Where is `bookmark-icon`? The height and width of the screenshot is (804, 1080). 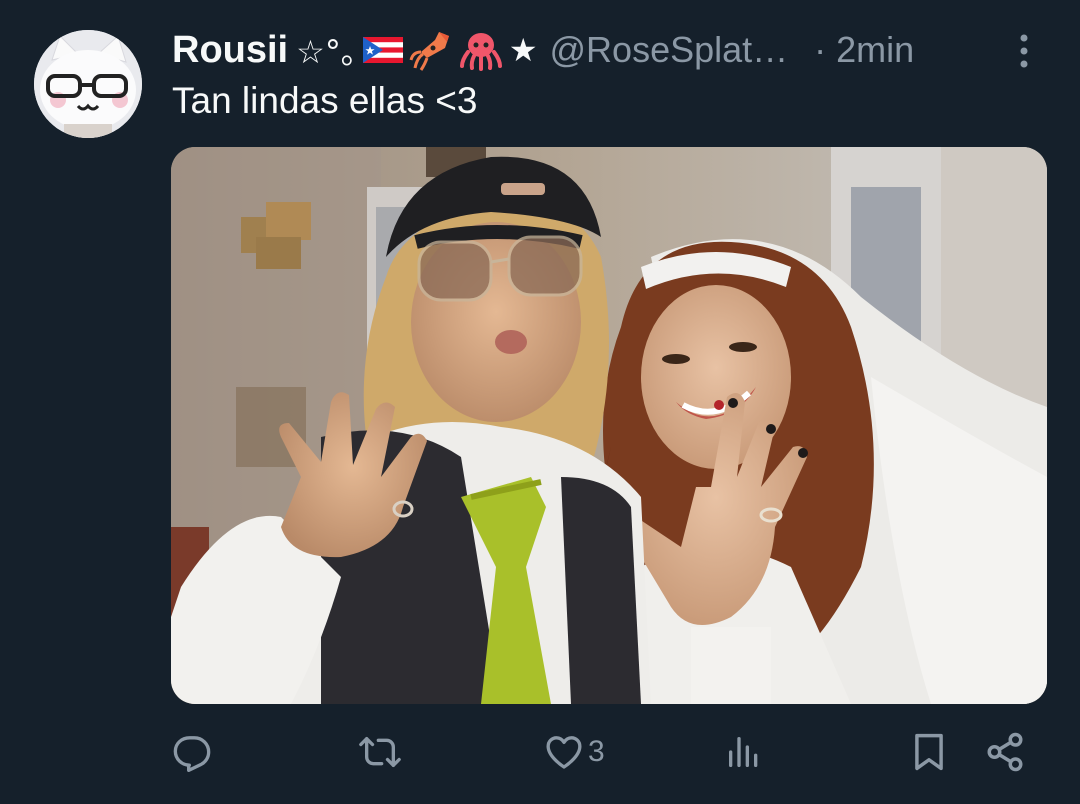 bookmark-icon is located at coordinates (929, 752).